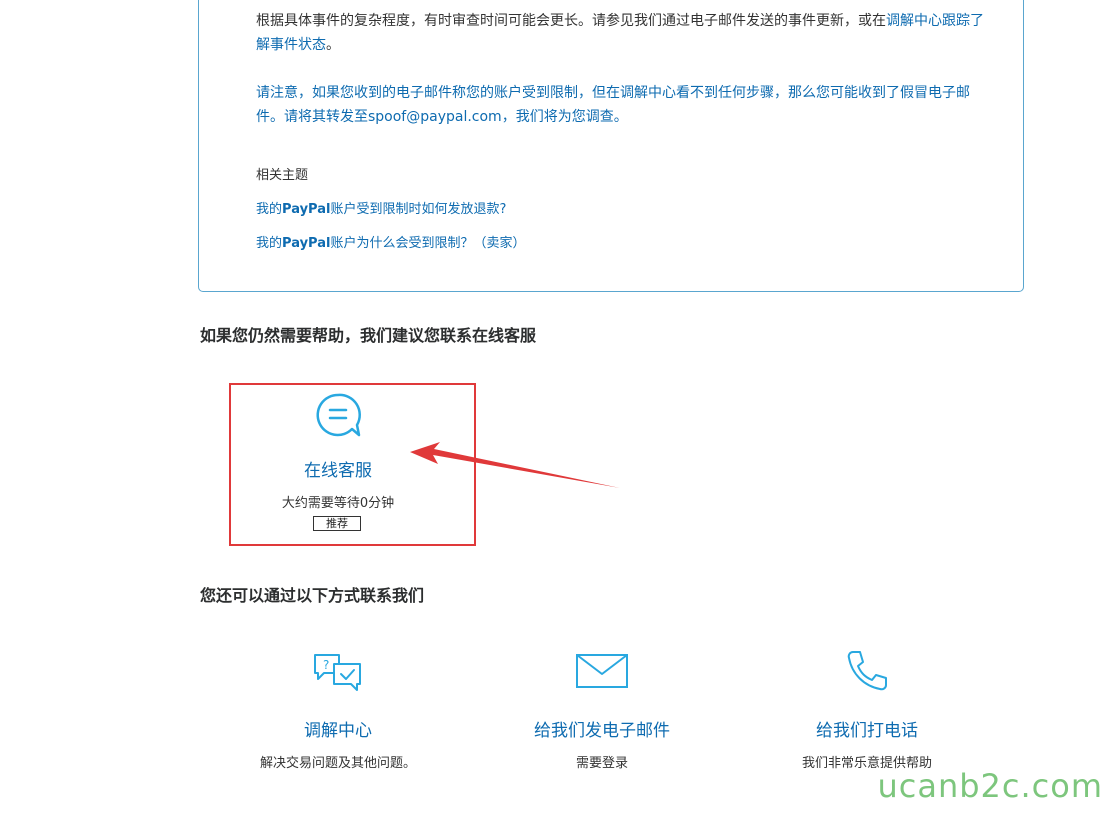 This screenshot has height=813, width=1109. I want to click on related-topics-title: 相关主题, so click(282, 175).